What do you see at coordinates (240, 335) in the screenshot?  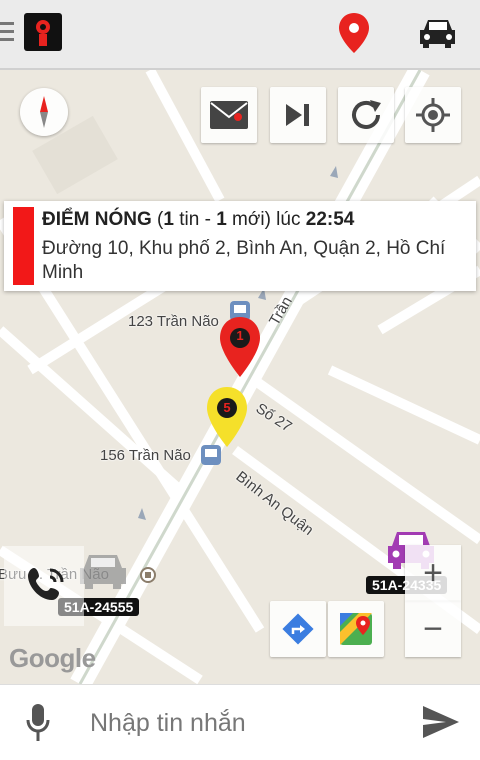 I see `marker-count: 1` at bounding box center [240, 335].